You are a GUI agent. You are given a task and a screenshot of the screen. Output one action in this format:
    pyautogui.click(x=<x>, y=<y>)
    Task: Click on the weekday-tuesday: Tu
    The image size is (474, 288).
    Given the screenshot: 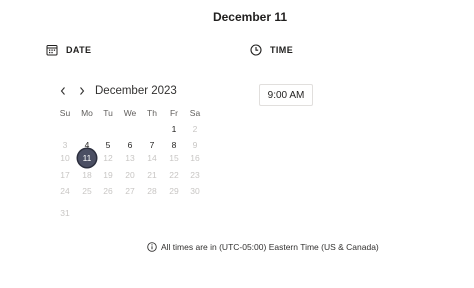 What is the action you would take?
    pyautogui.click(x=108, y=113)
    